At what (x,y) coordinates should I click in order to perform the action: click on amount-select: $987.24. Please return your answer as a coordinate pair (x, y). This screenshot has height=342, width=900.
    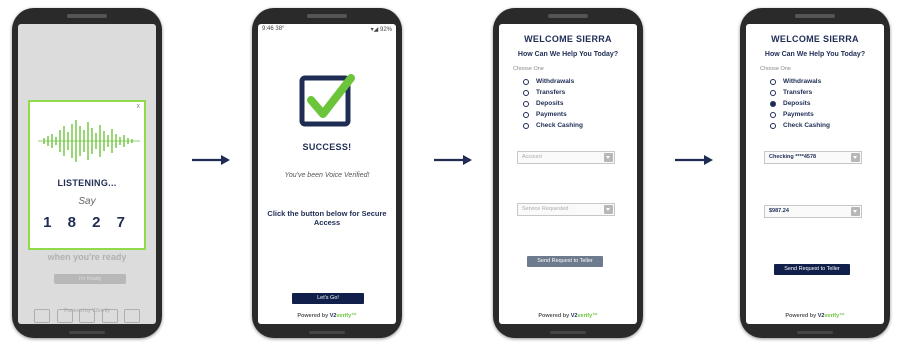
    Looking at the image, I should click on (813, 211).